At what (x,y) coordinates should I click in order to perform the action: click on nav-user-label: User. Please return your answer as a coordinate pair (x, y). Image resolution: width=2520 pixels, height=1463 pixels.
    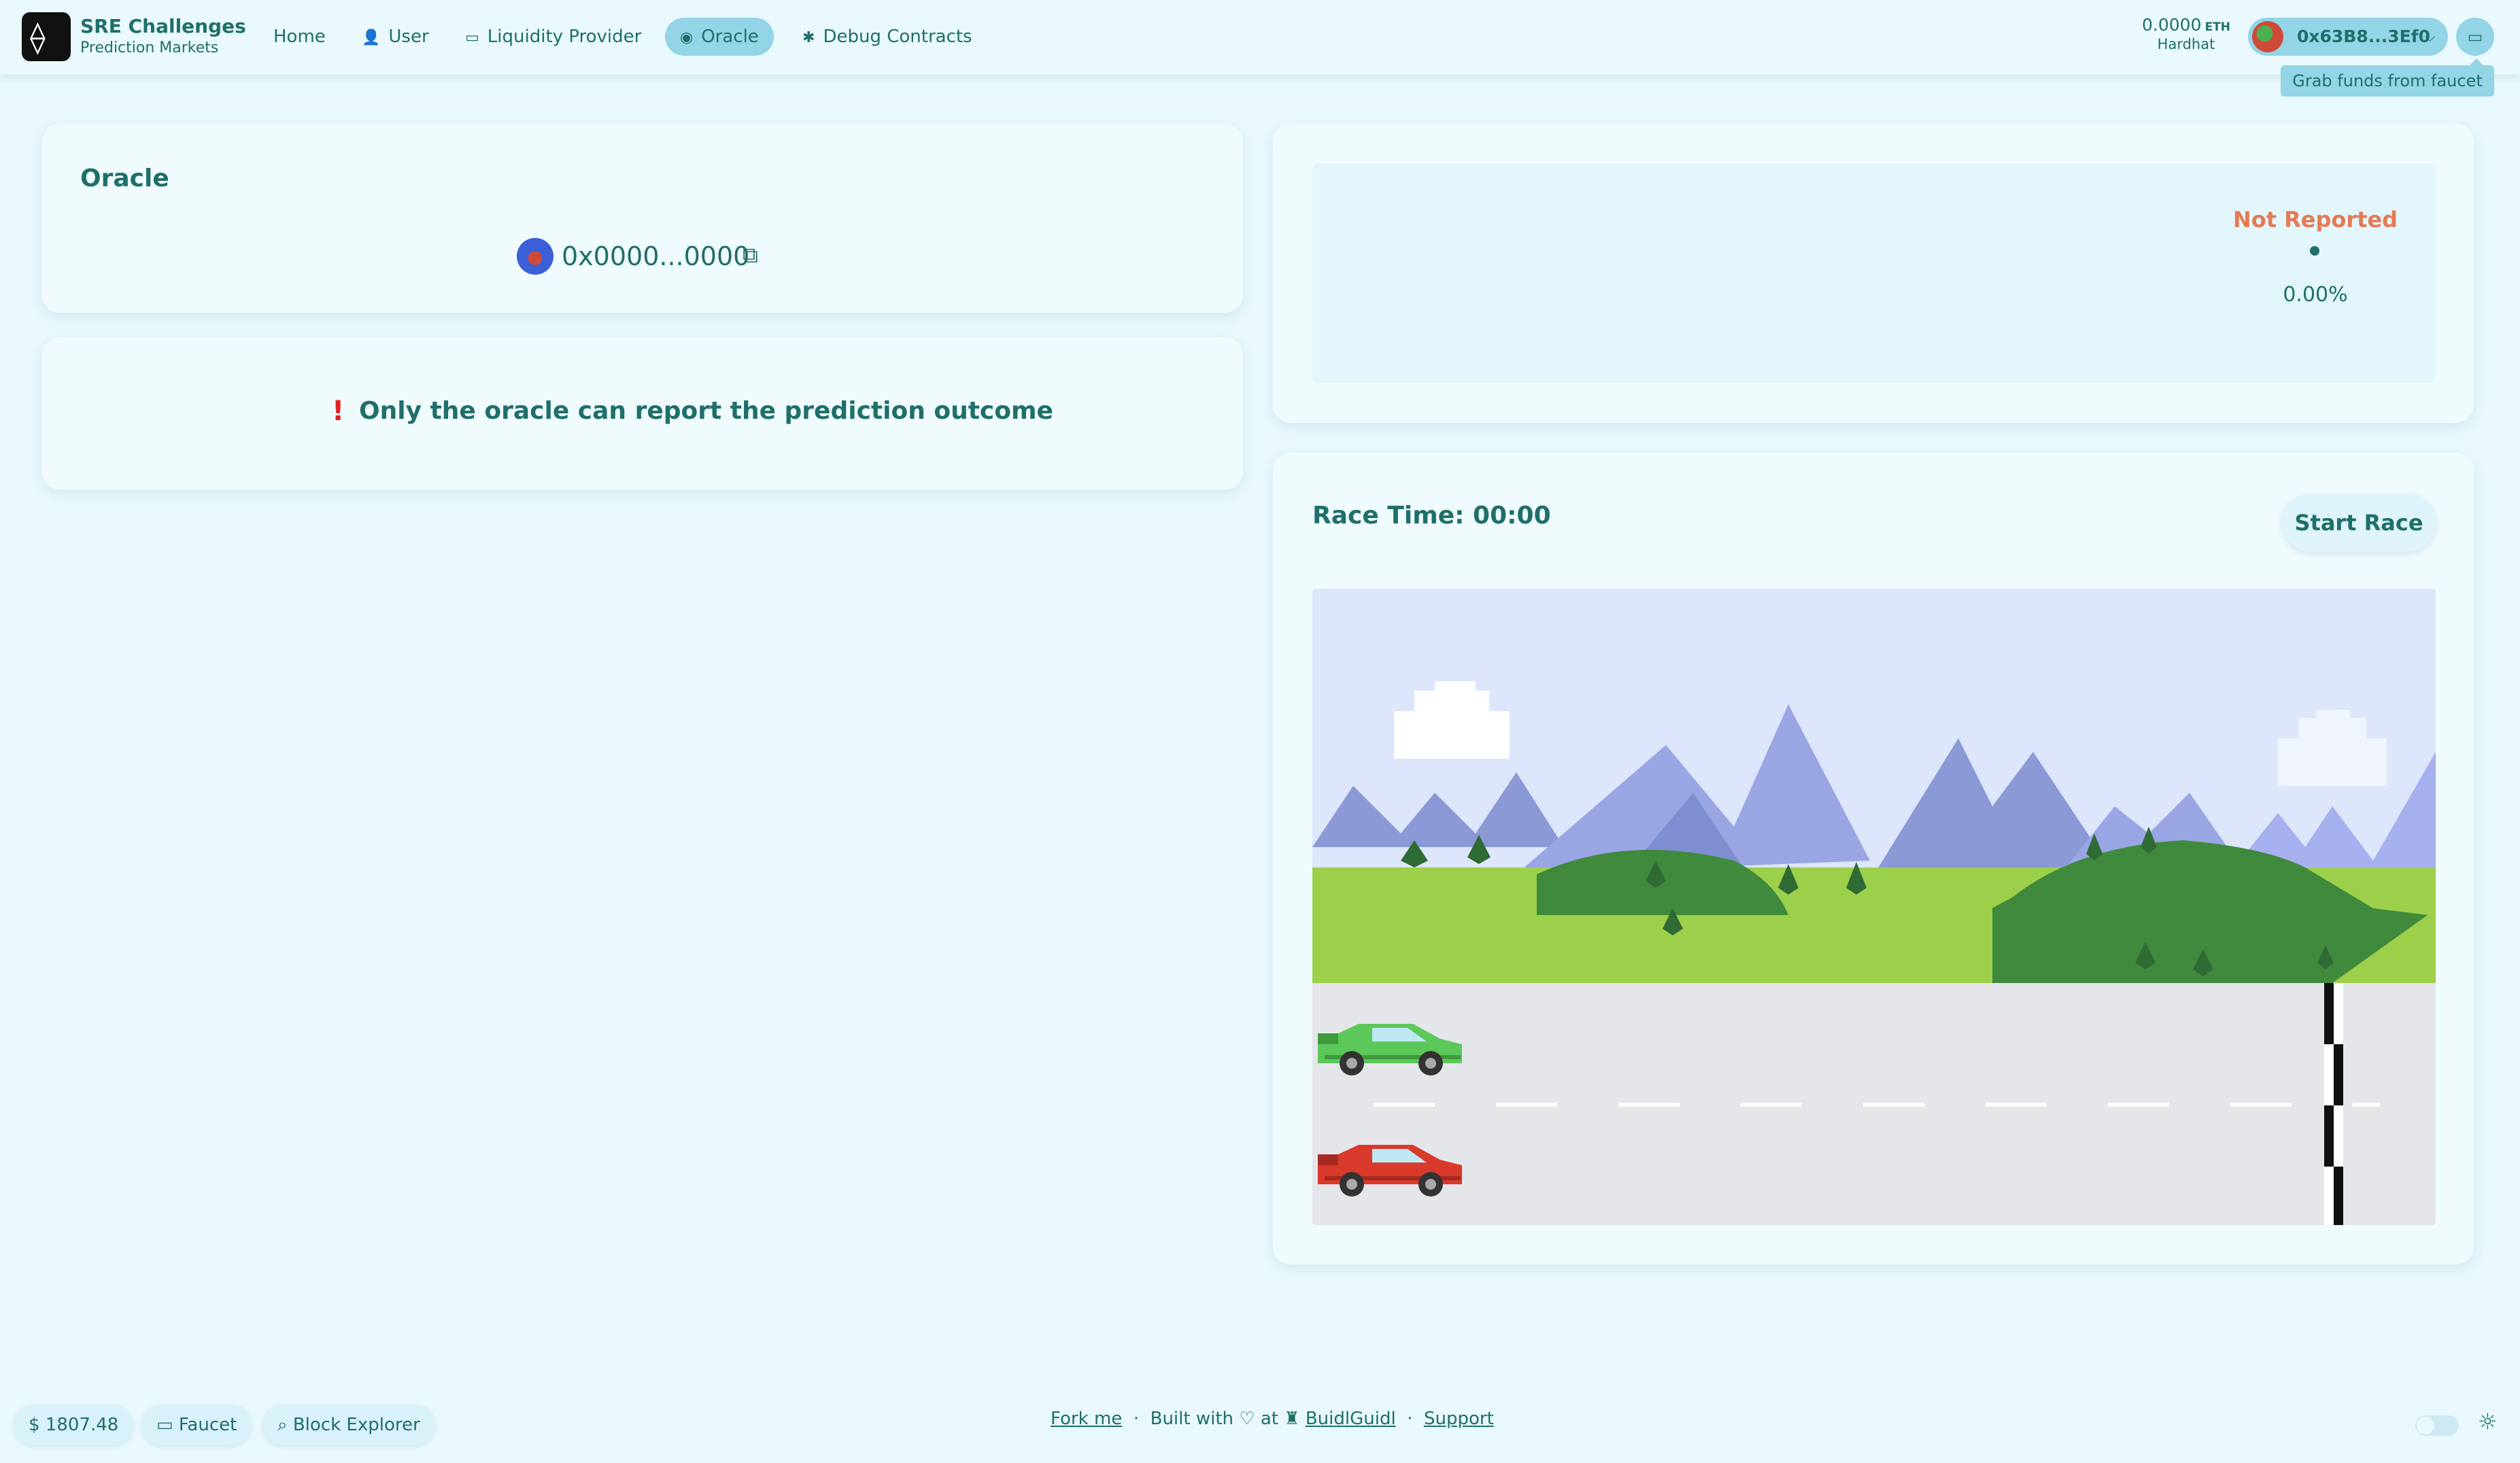
    Looking at the image, I should click on (409, 37).